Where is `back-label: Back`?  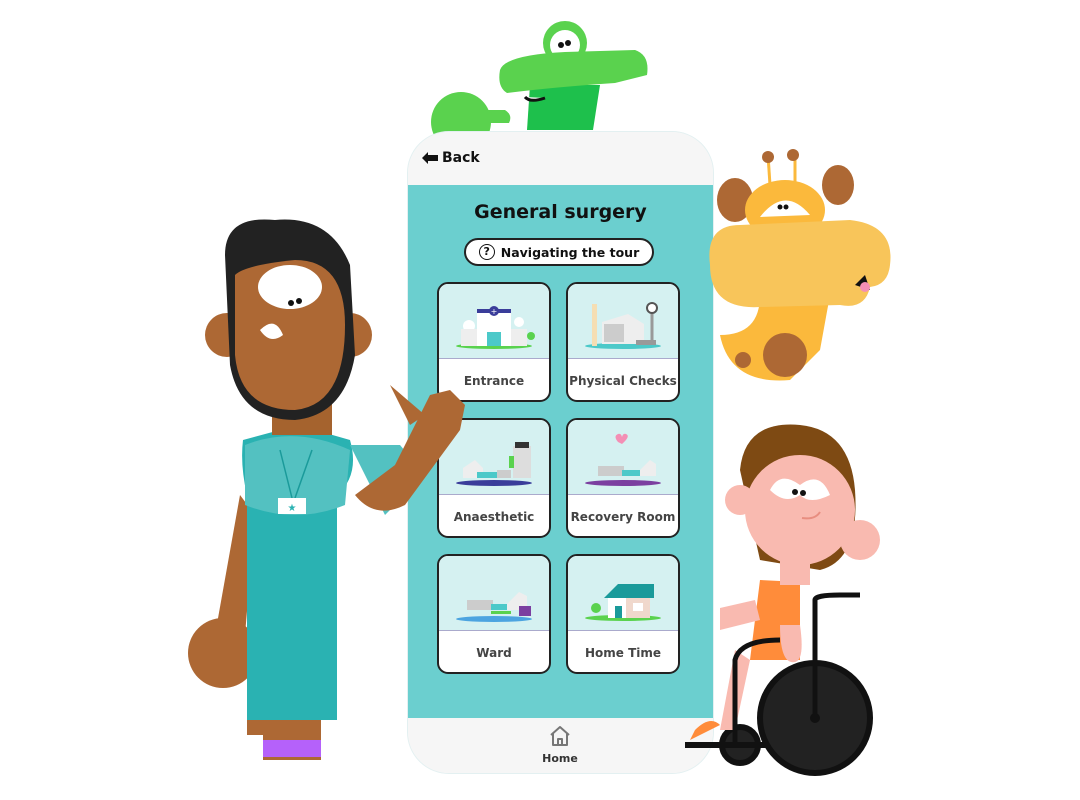
back-label: Back is located at coordinates (461, 158).